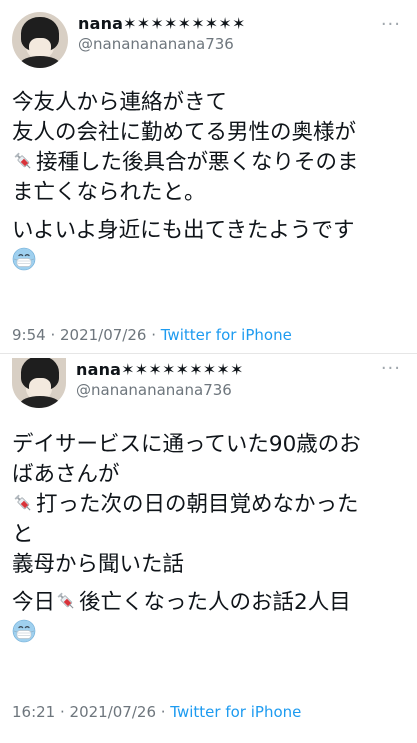  Describe the element at coordinates (207, 618) in the screenshot. I see `tweet-paragraph: 今日 後亡くなった人のお話2人目` at that location.